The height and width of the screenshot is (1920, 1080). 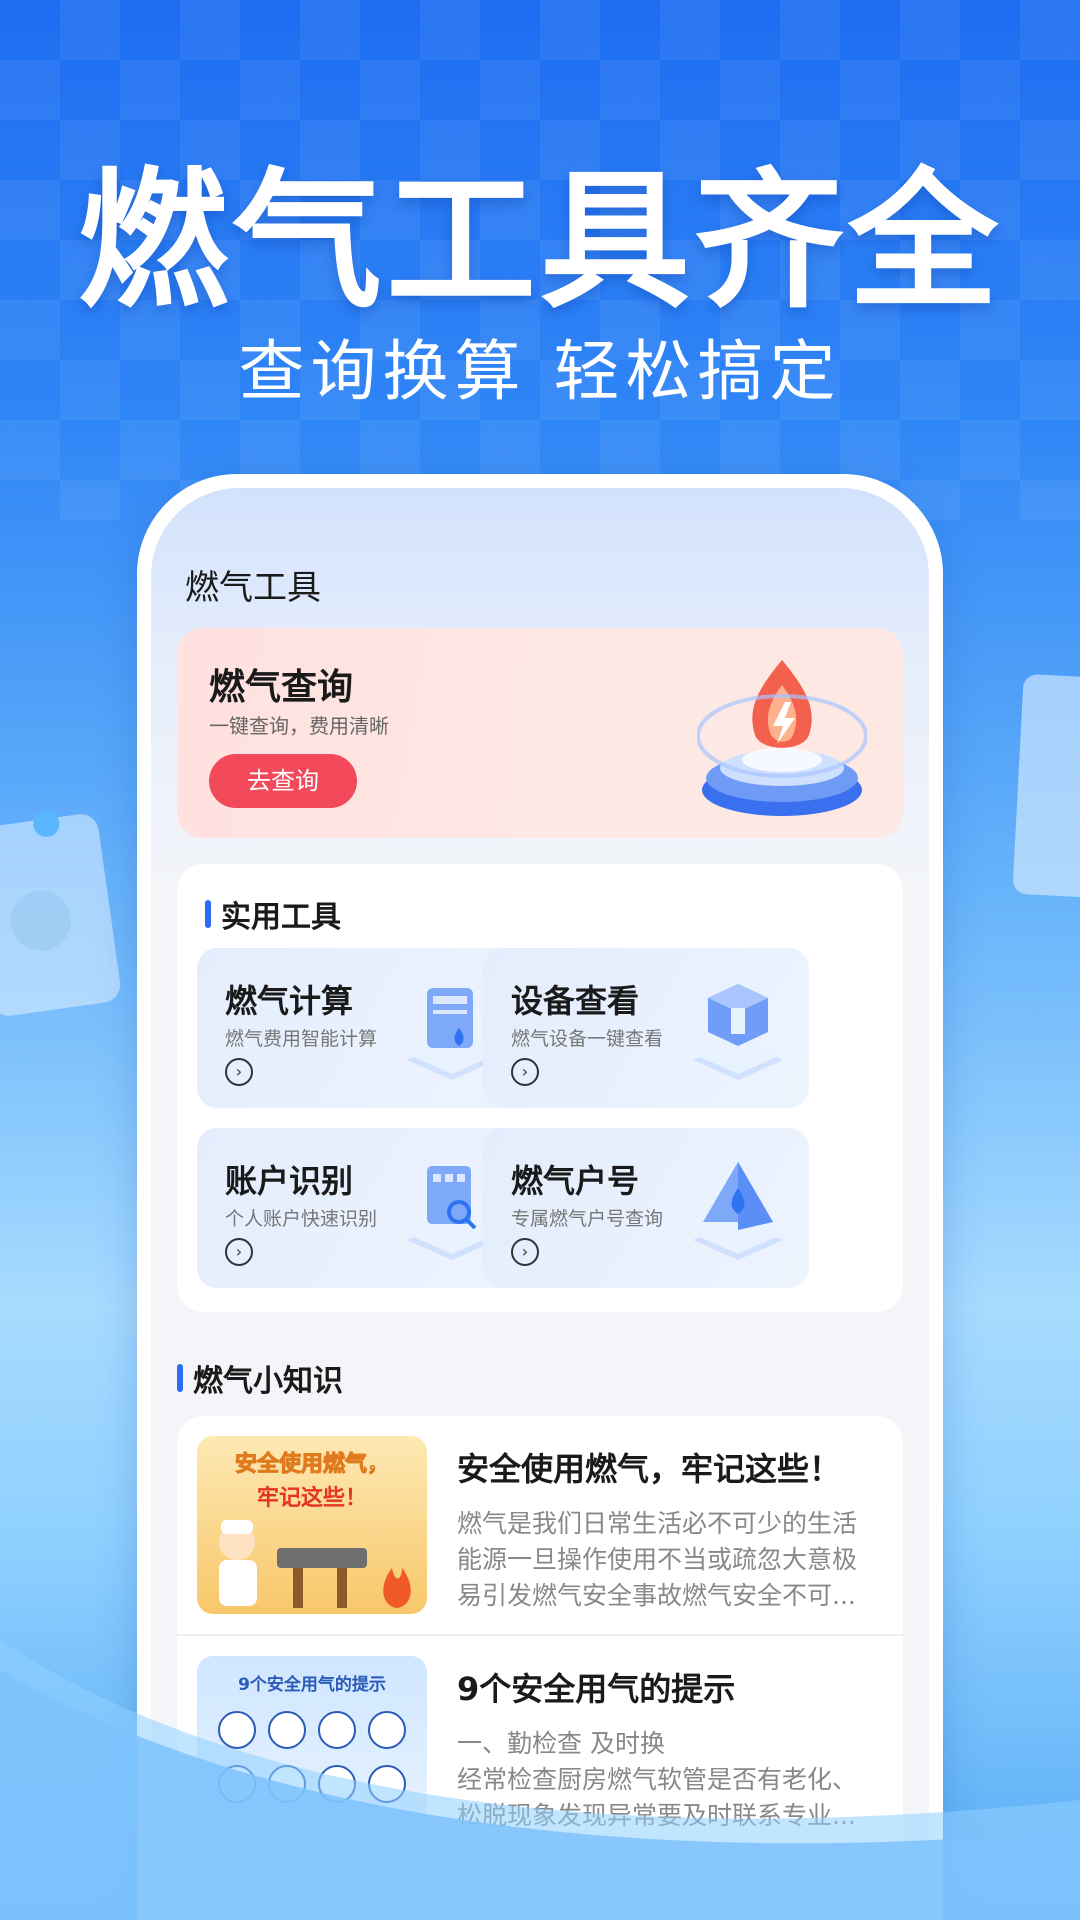 What do you see at coordinates (311, 1465) in the screenshot?
I see `thumb-caption: 安全使用燃气，` at bounding box center [311, 1465].